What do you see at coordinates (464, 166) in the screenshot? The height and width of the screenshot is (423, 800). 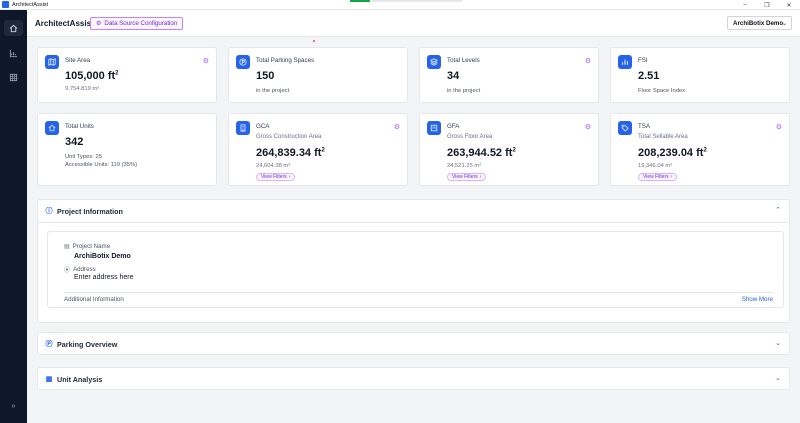 I see `card-note: 24,521.25 m²` at bounding box center [464, 166].